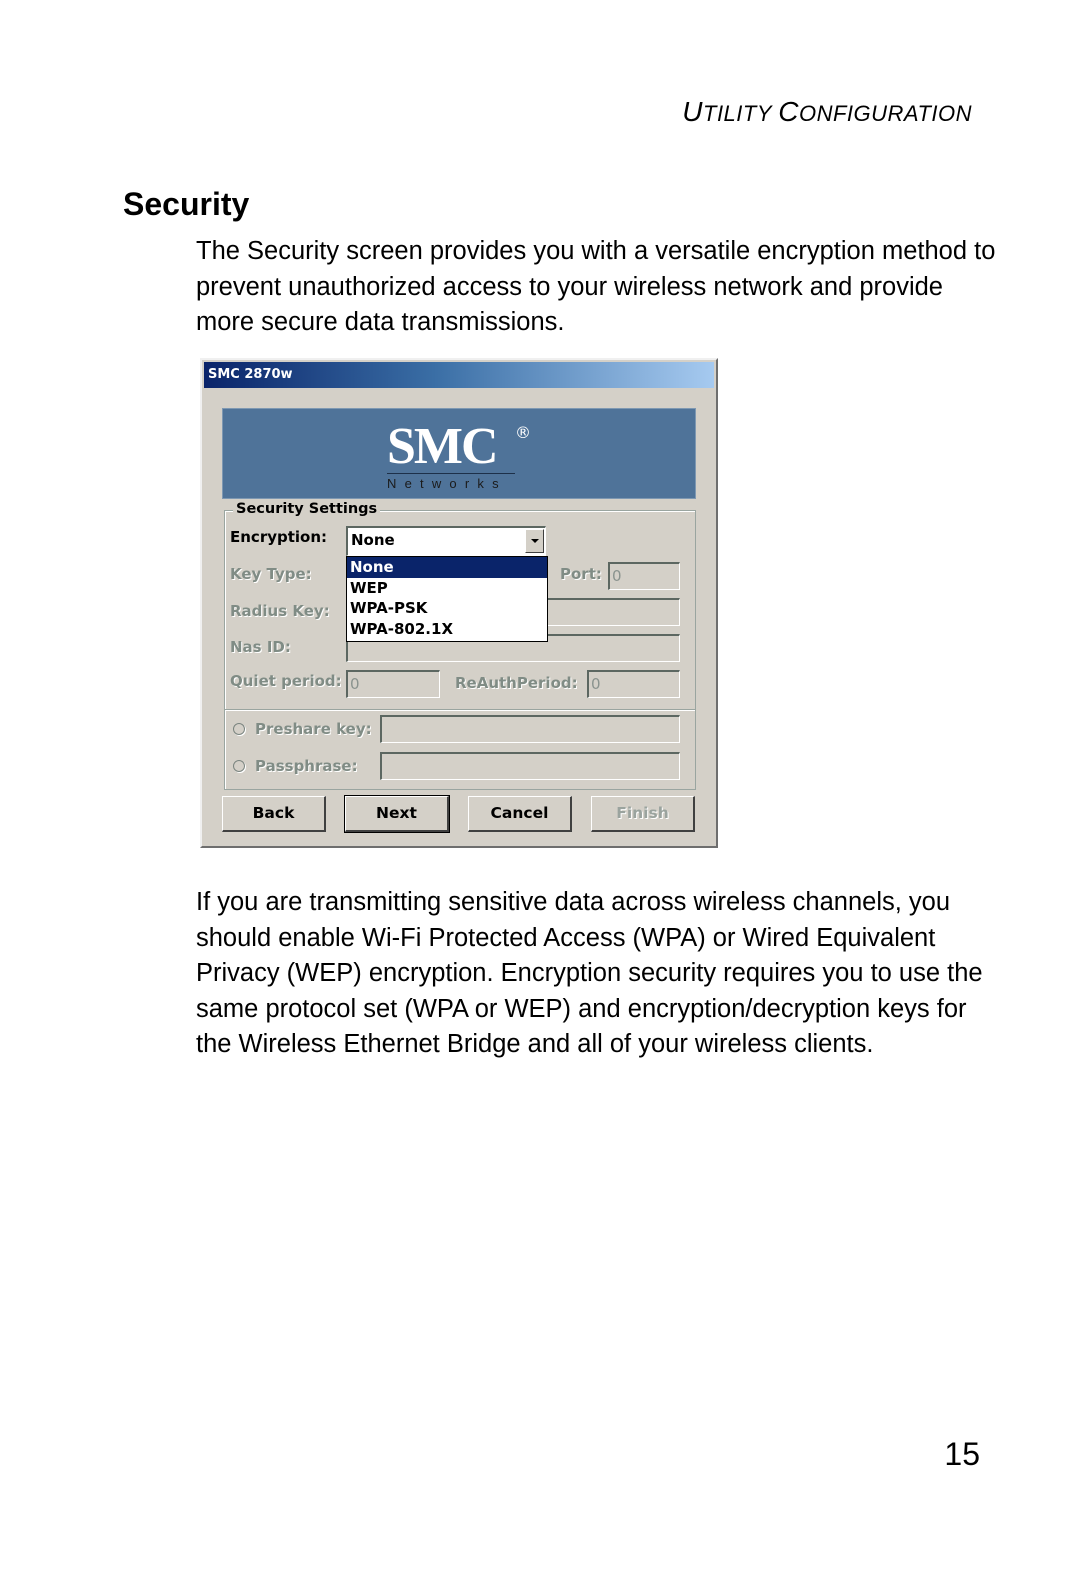 The width and height of the screenshot is (1080, 1570). What do you see at coordinates (286, 681) in the screenshot?
I see `quiet-period-label: Quiet period:` at bounding box center [286, 681].